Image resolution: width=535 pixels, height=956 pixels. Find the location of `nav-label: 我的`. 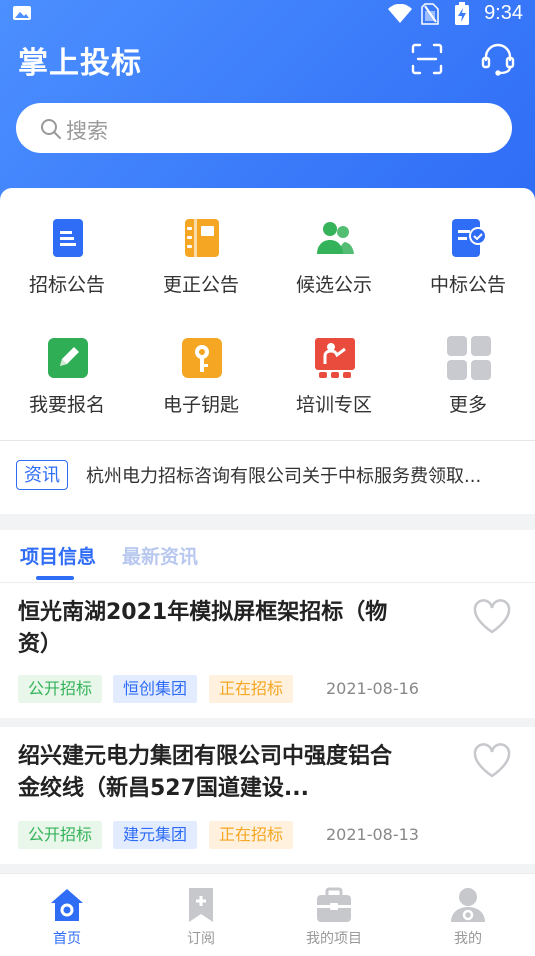

nav-label: 我的 is located at coordinates (468, 939).